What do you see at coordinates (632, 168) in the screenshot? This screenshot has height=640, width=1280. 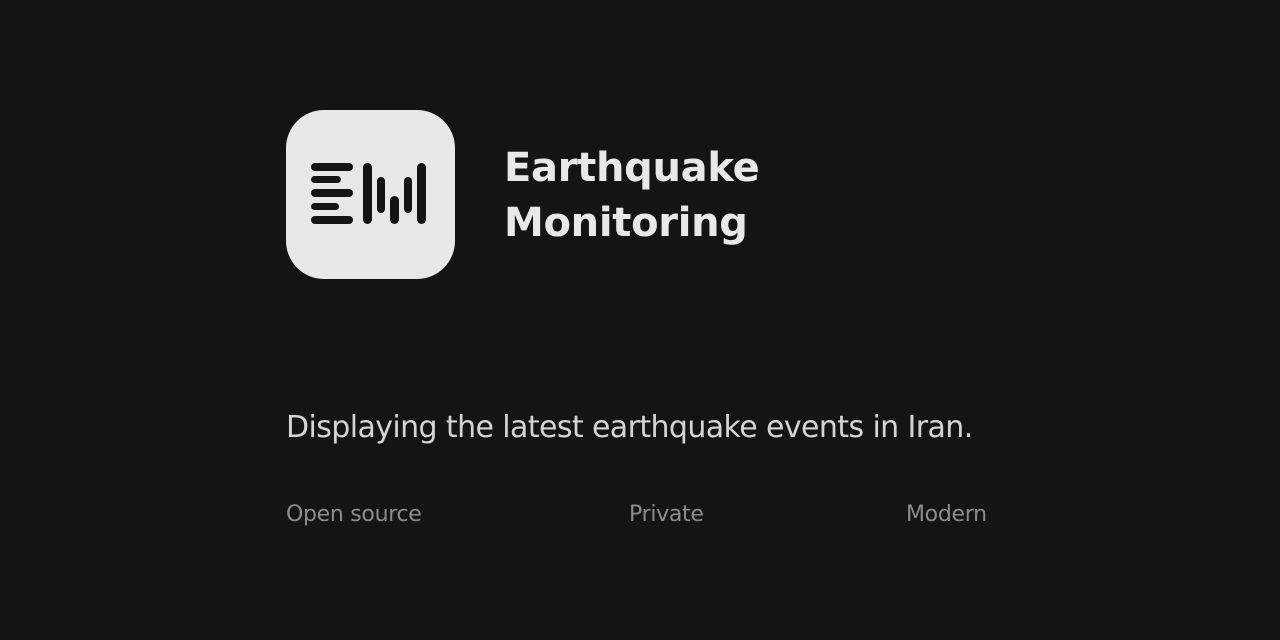 I see `app-title-line-1: Earthquake` at bounding box center [632, 168].